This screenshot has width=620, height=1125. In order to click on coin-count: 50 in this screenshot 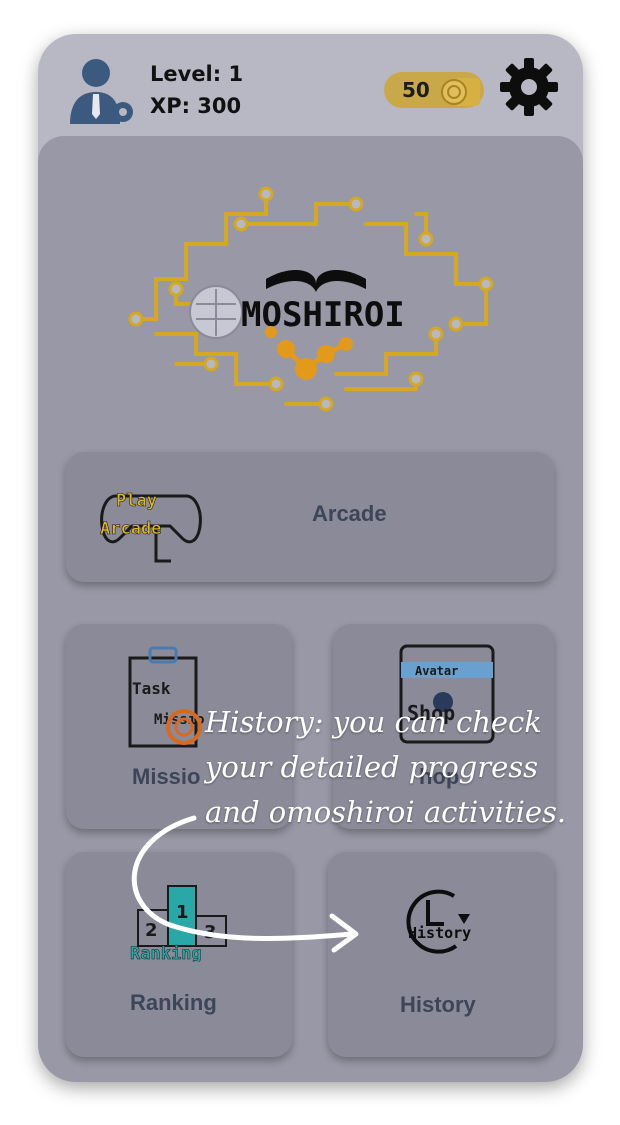, I will do `click(416, 90)`.